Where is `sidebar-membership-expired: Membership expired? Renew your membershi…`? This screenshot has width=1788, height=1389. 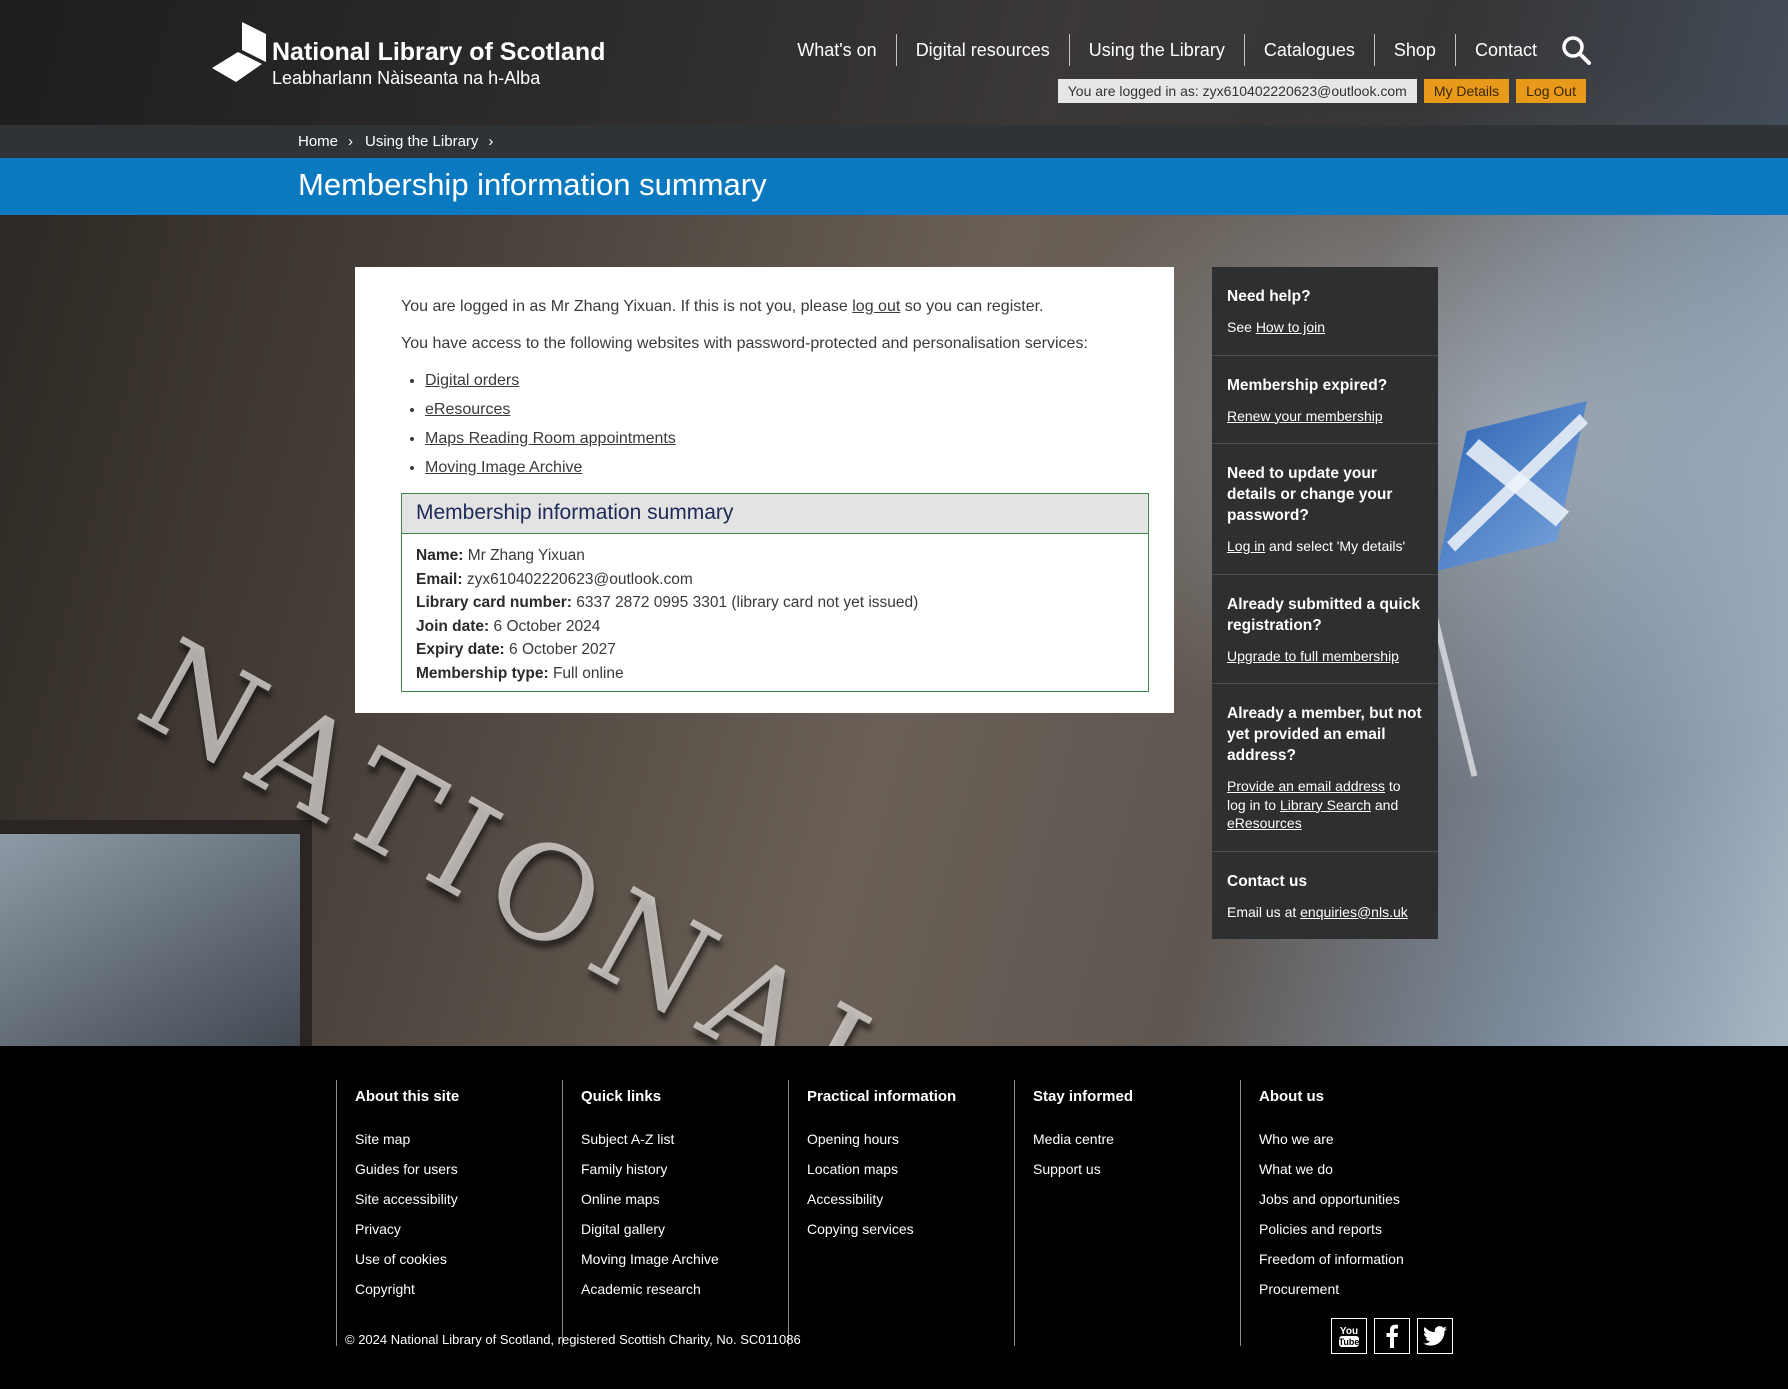 sidebar-membership-expired: Membership expired? Renew your membershi… is located at coordinates (1325, 400).